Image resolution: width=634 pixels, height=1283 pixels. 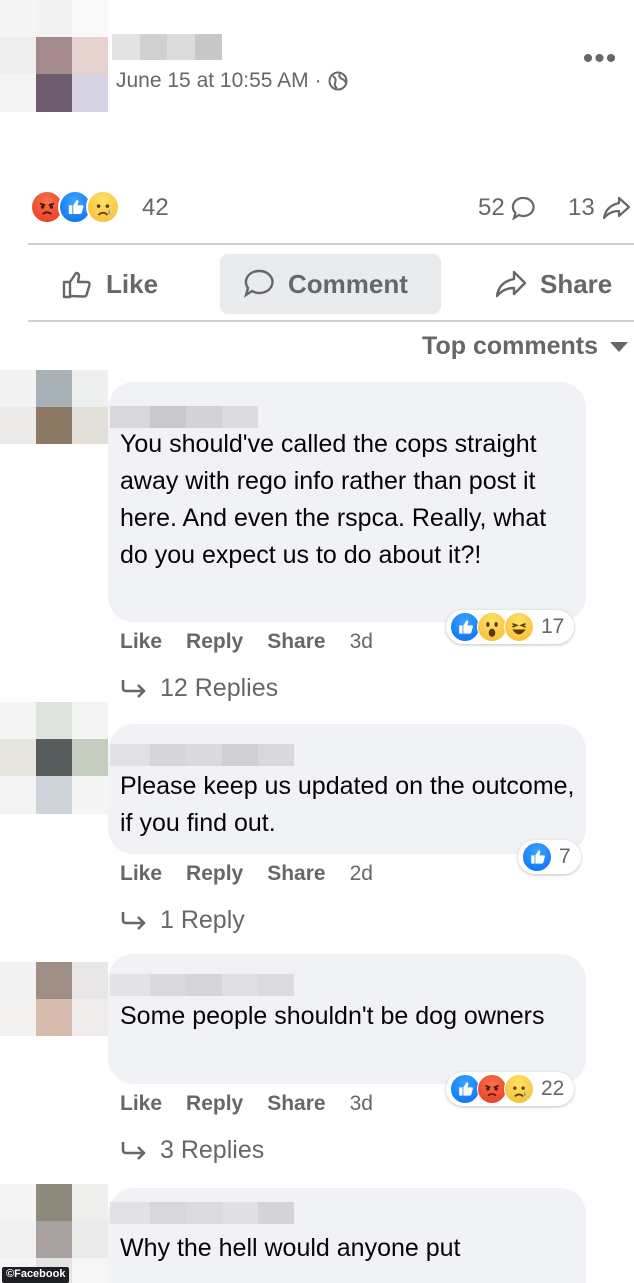 I want to click on comment-item: Why the hell would anyone put, so click(x=317, y=1233).